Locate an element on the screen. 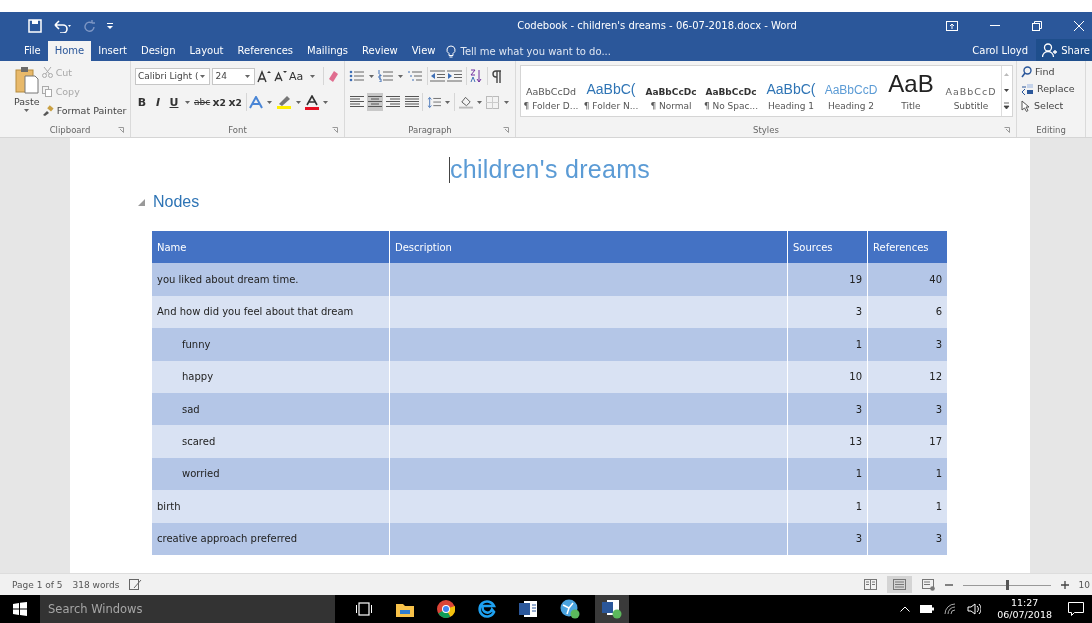 This screenshot has height=623, width=1092. edge-browser-icon is located at coordinates (487, 609).